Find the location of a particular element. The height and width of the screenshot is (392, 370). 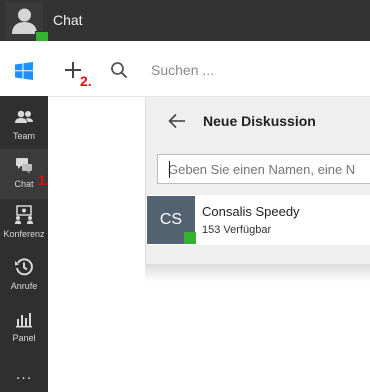

sidebar-item-panel: Panel is located at coordinates (24, 328).